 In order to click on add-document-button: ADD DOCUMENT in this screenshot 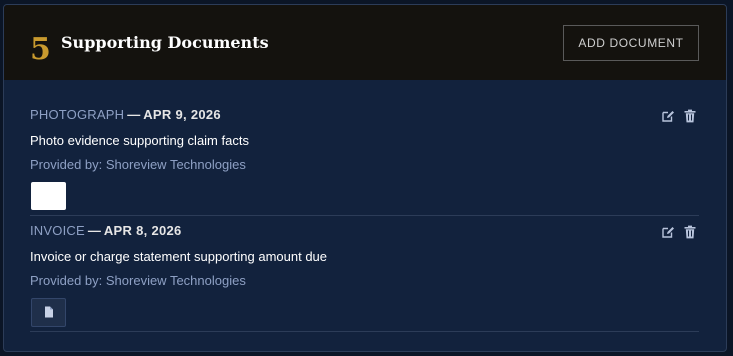, I will do `click(631, 43)`.